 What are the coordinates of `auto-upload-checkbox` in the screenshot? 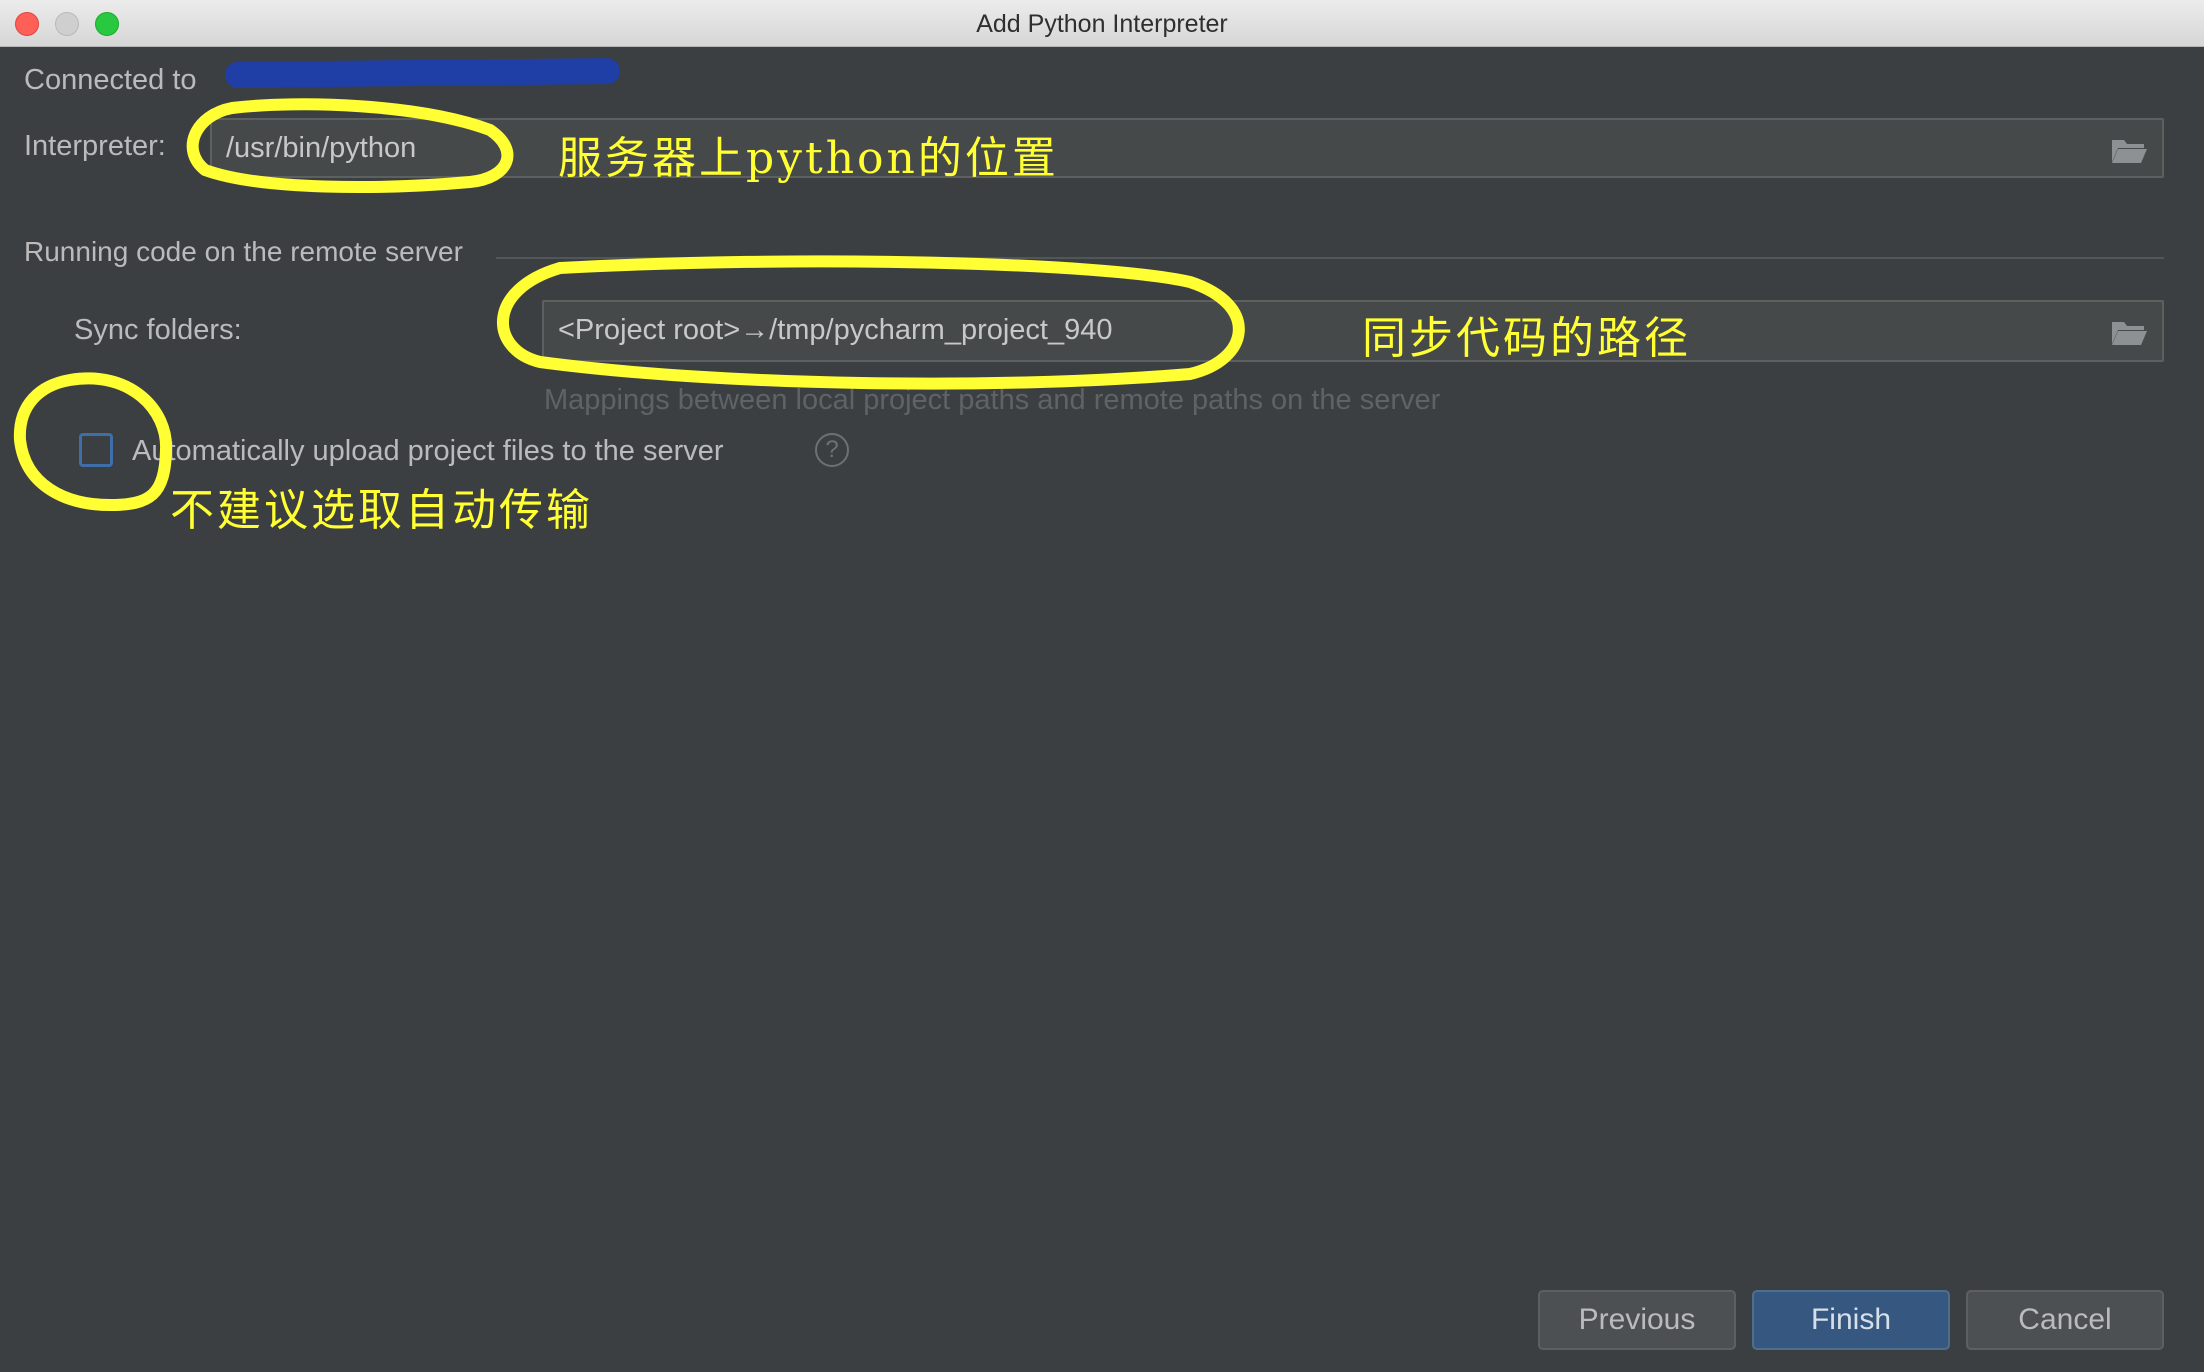 It's located at (96, 450).